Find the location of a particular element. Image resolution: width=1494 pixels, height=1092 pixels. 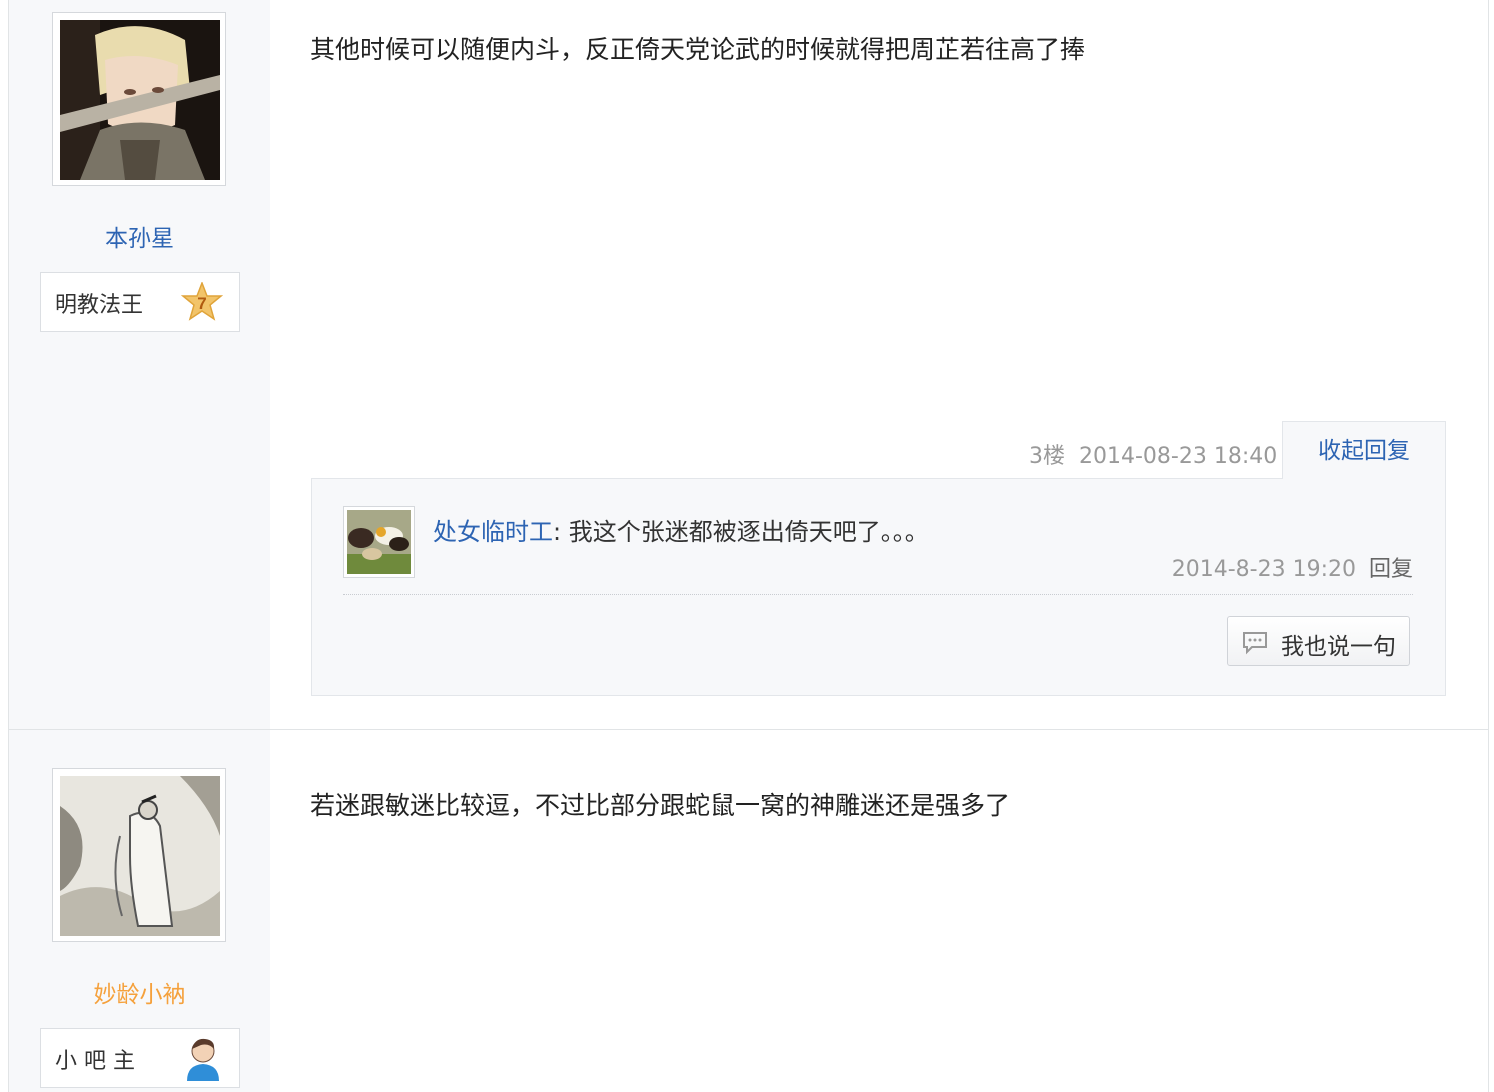

reply-line: 处女临时工: 我这个张迷都被逐出倚天吧了。。。 is located at coordinates (681, 529).